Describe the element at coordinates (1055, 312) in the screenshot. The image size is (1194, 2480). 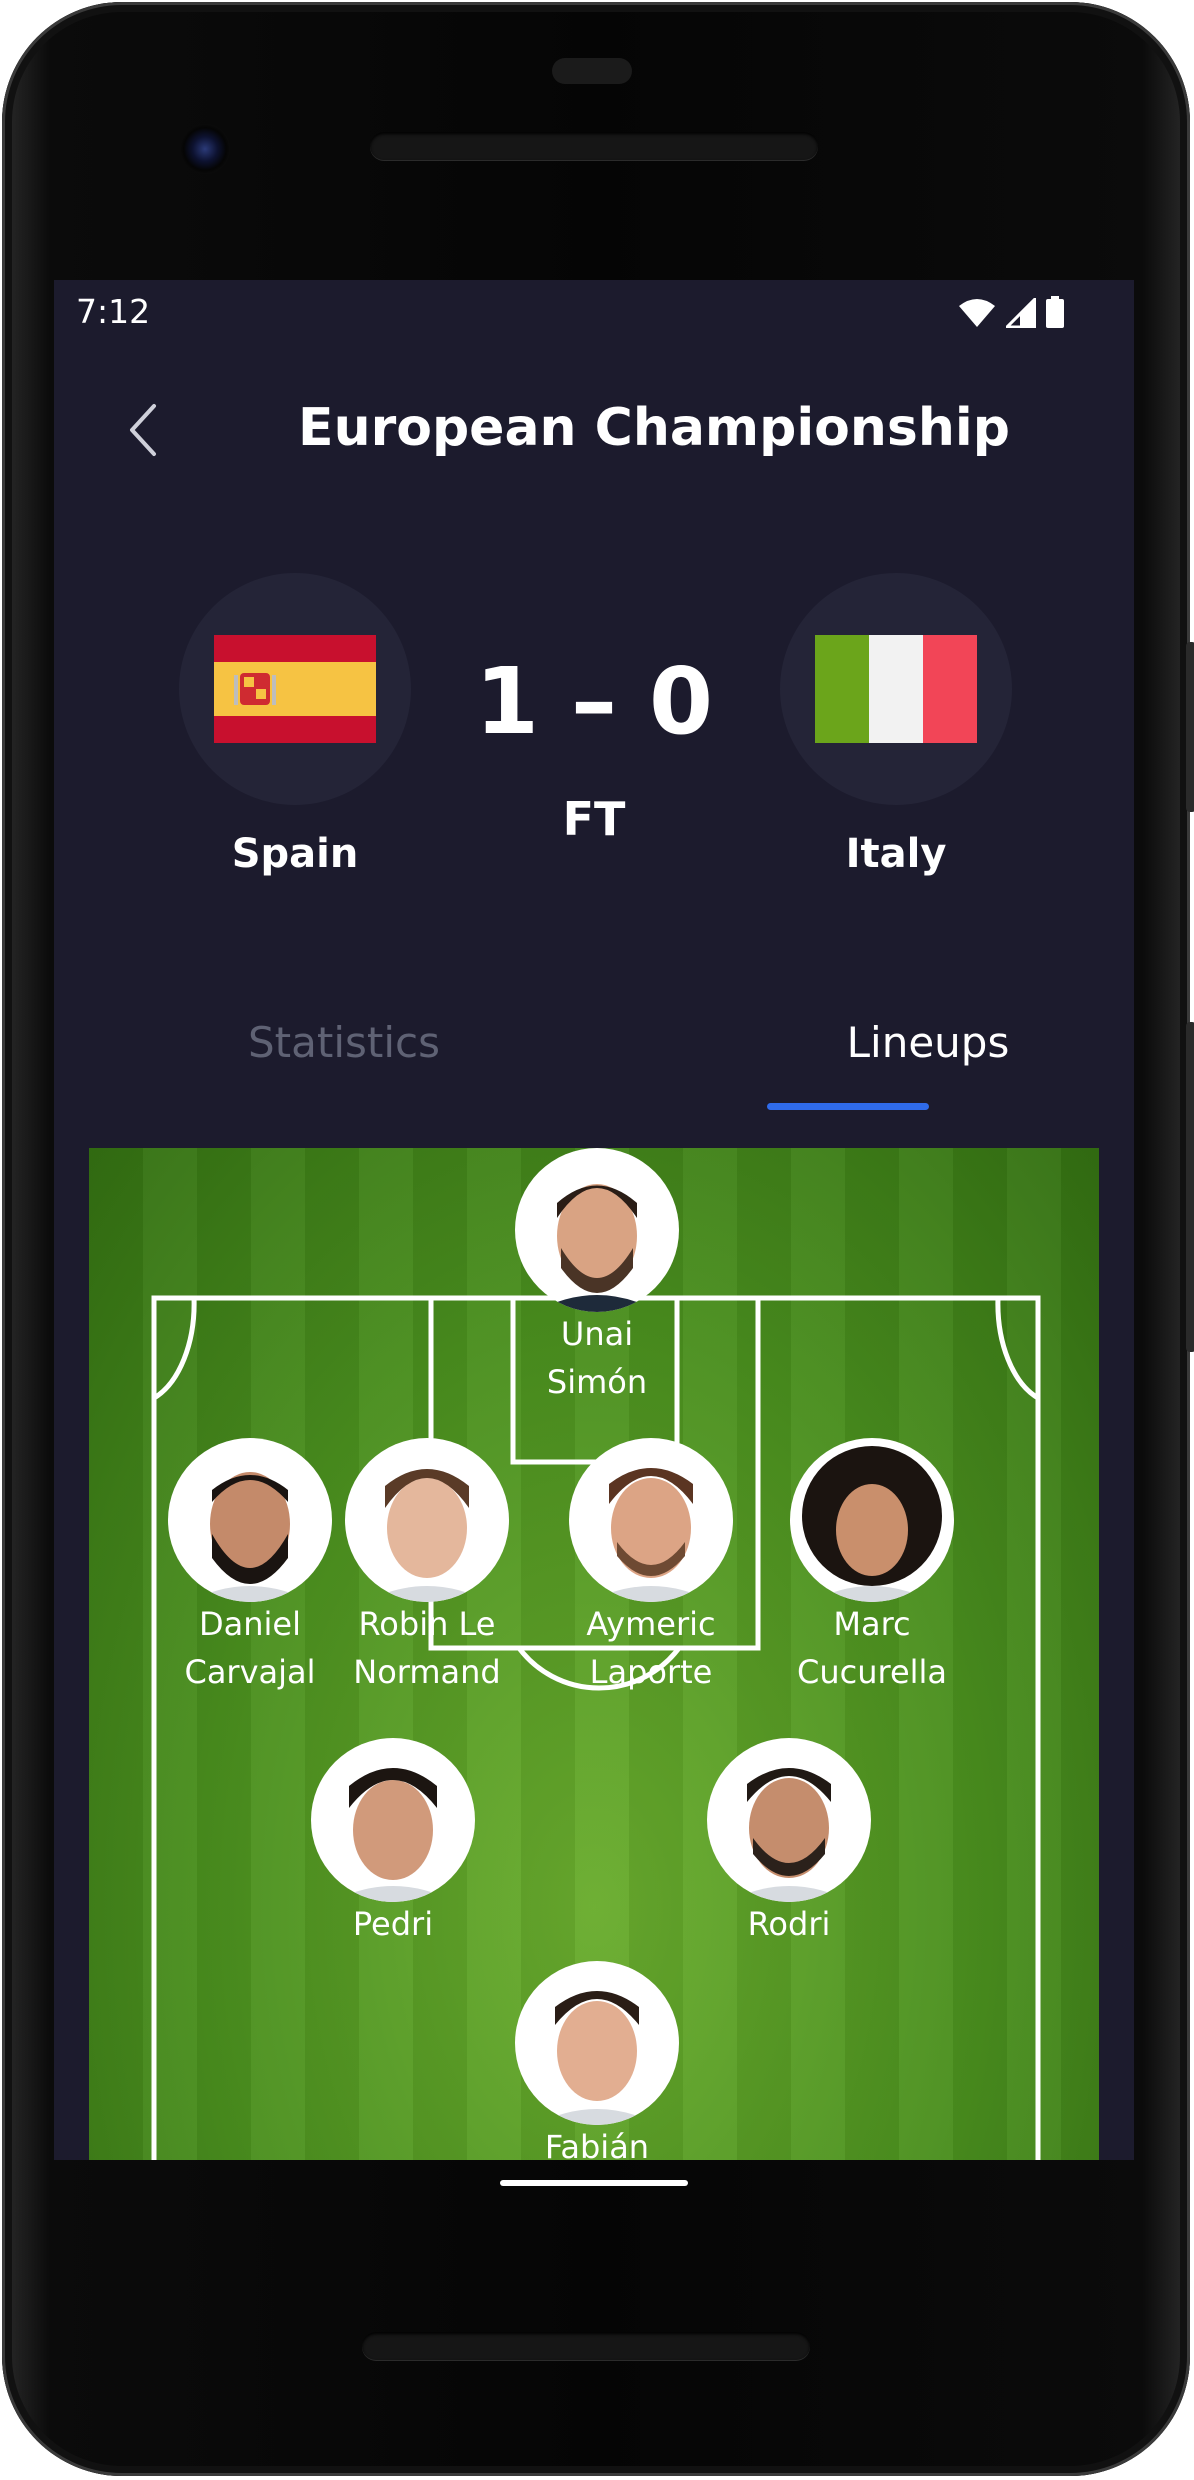
I see `battery-icon` at that location.